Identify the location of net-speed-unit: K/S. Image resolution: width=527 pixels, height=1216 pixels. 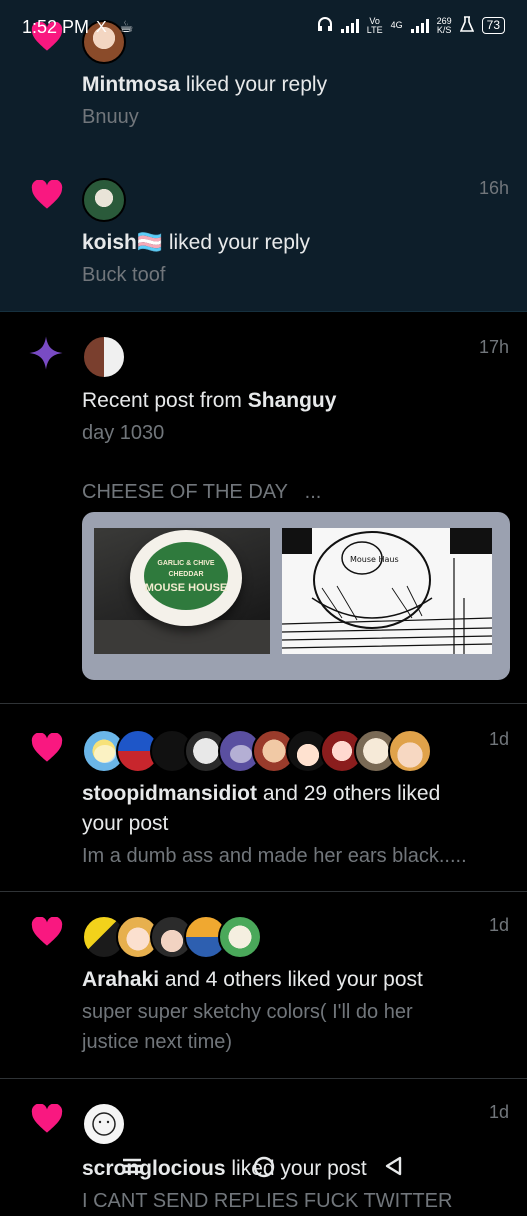
(444, 29).